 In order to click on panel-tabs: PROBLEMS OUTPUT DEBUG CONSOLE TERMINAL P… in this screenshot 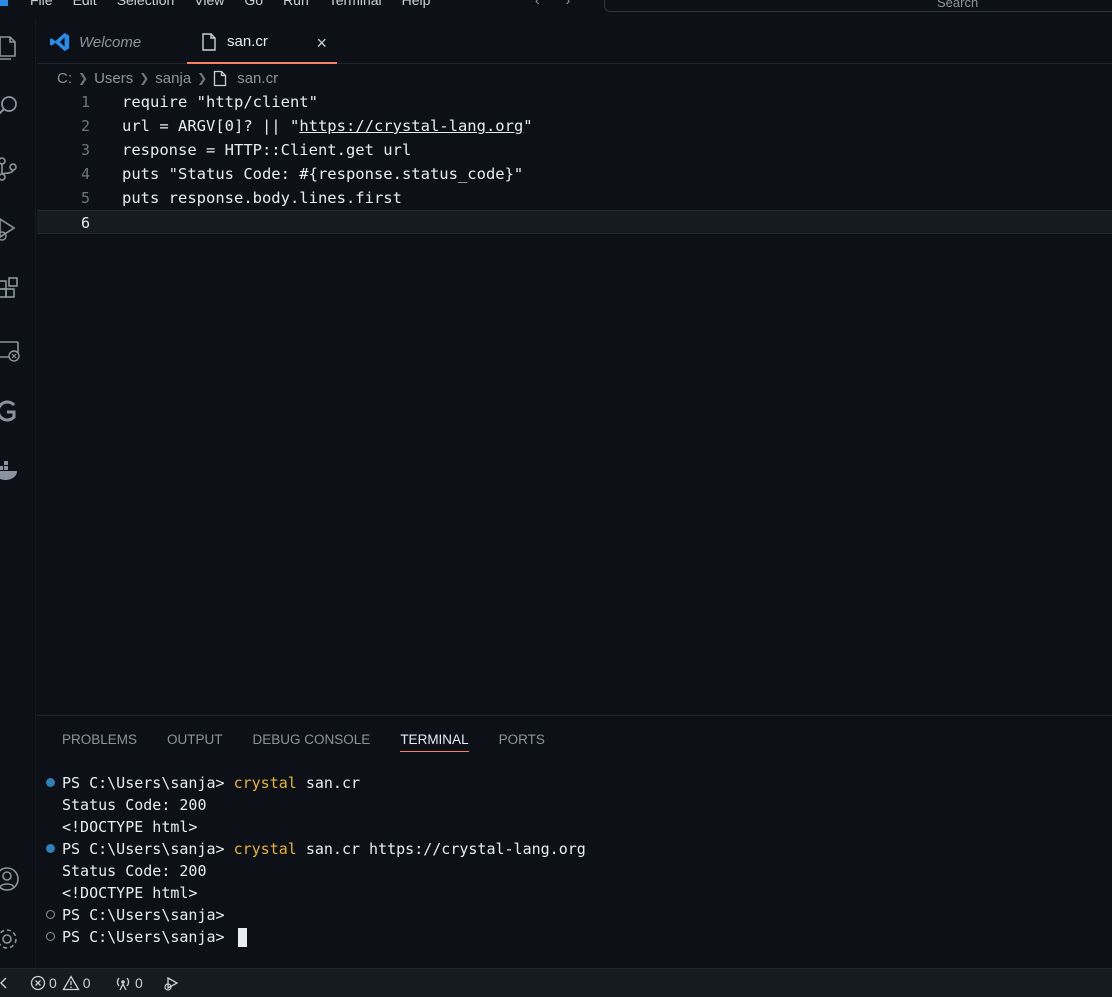, I will do `click(318, 742)`.